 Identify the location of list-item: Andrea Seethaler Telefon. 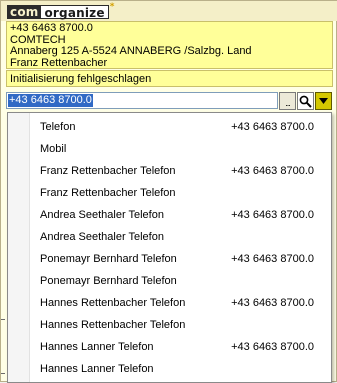
(169, 237).